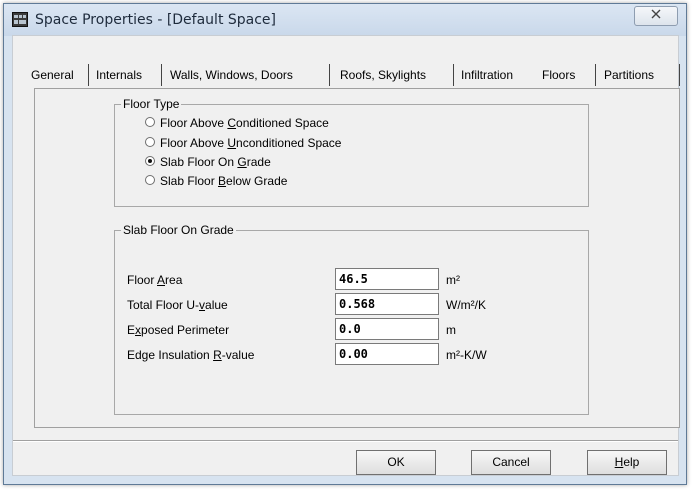 The image size is (692, 490). I want to click on title-bar: Space Properties - [Default Space], so click(345, 20).